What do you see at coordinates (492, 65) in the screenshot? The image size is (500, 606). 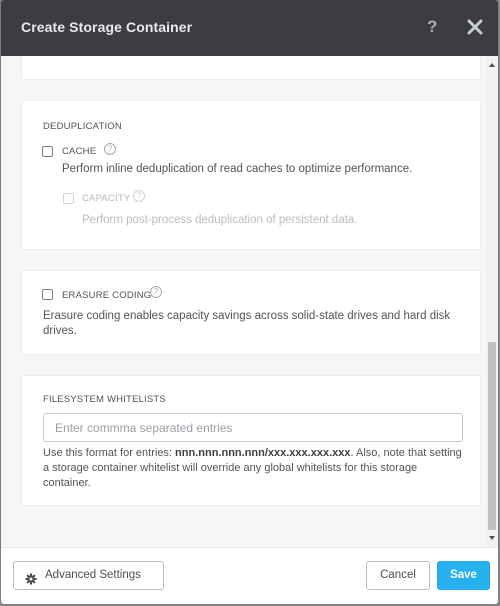 I see `scroll-up-arrow-icon` at bounding box center [492, 65].